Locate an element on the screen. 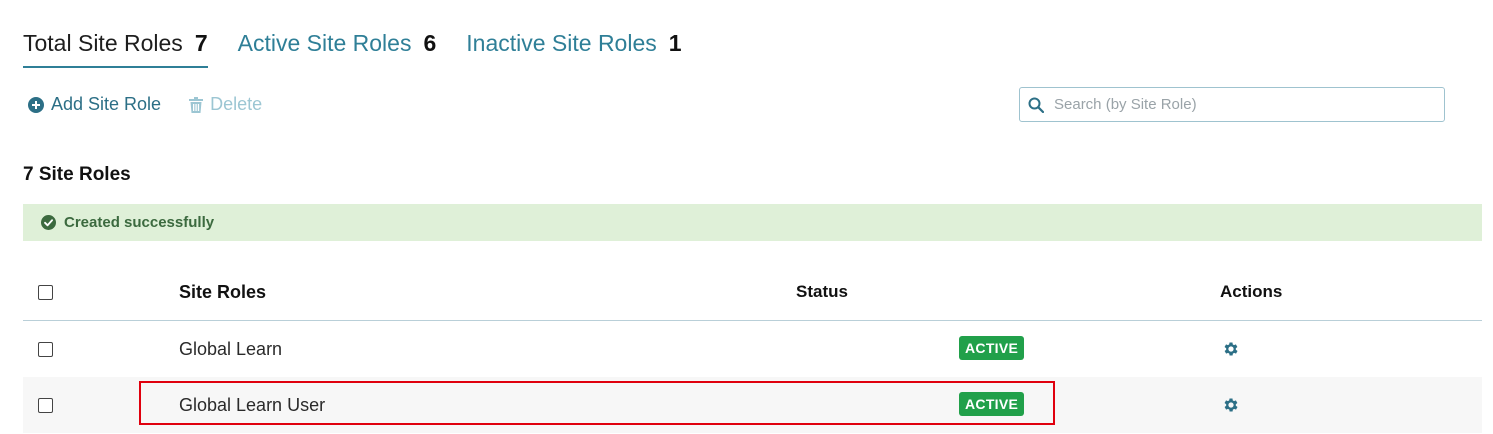  tab-active-site-roles: Active Site Roles 6 is located at coordinates (337, 48).